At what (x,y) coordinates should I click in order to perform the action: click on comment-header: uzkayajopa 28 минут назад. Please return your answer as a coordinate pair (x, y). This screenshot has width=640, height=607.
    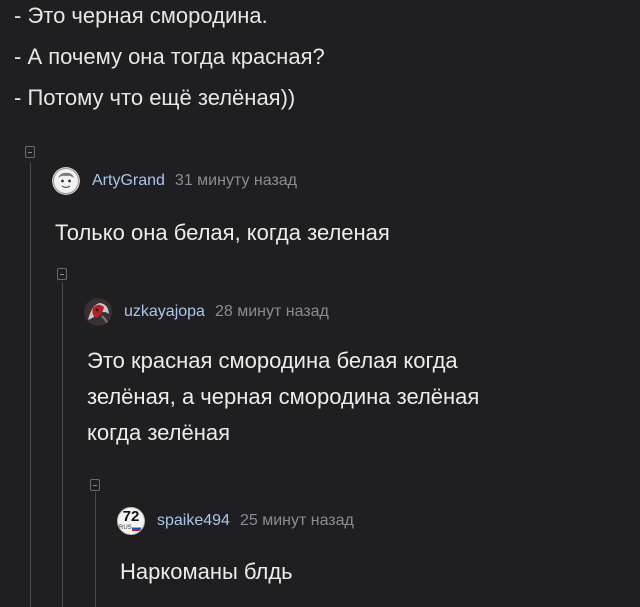
    Looking at the image, I should click on (206, 312).